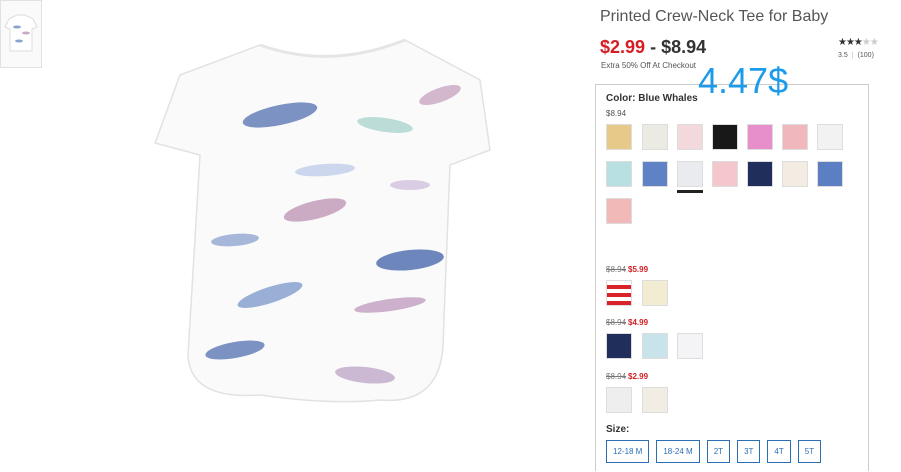 Image resolution: width=901 pixels, height=472 pixels. I want to click on rating-value: 3.5, so click(843, 55).